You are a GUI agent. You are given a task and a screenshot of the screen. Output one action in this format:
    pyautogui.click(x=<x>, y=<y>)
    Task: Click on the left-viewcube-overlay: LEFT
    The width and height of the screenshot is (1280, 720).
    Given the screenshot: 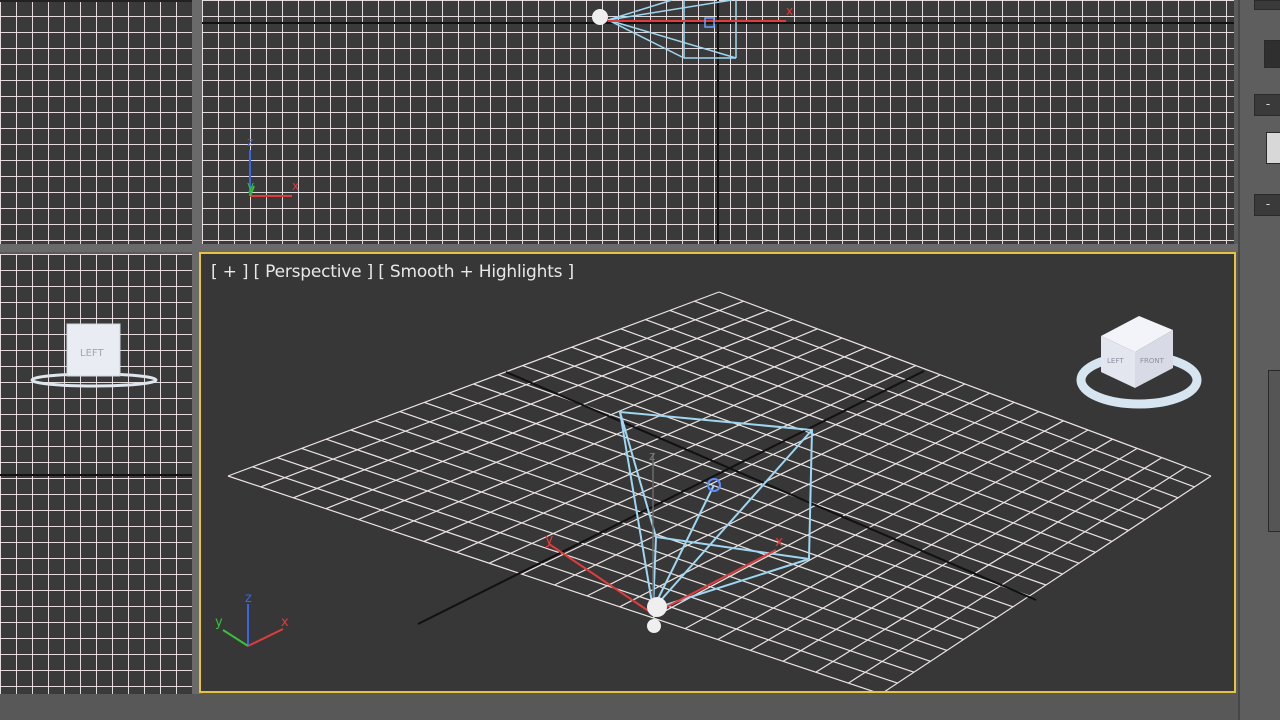 What is the action you would take?
    pyautogui.click(x=94, y=355)
    